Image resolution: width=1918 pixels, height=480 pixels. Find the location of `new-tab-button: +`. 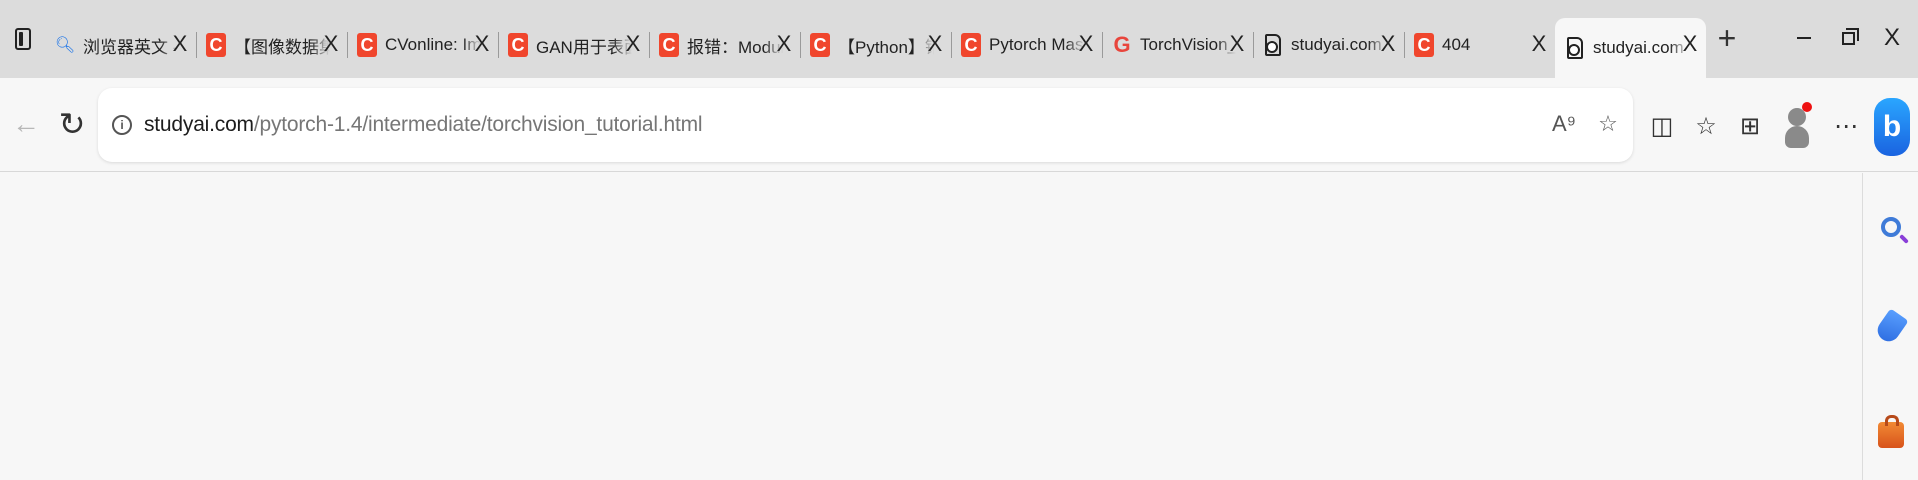

new-tab-button: + is located at coordinates (1727, 38).